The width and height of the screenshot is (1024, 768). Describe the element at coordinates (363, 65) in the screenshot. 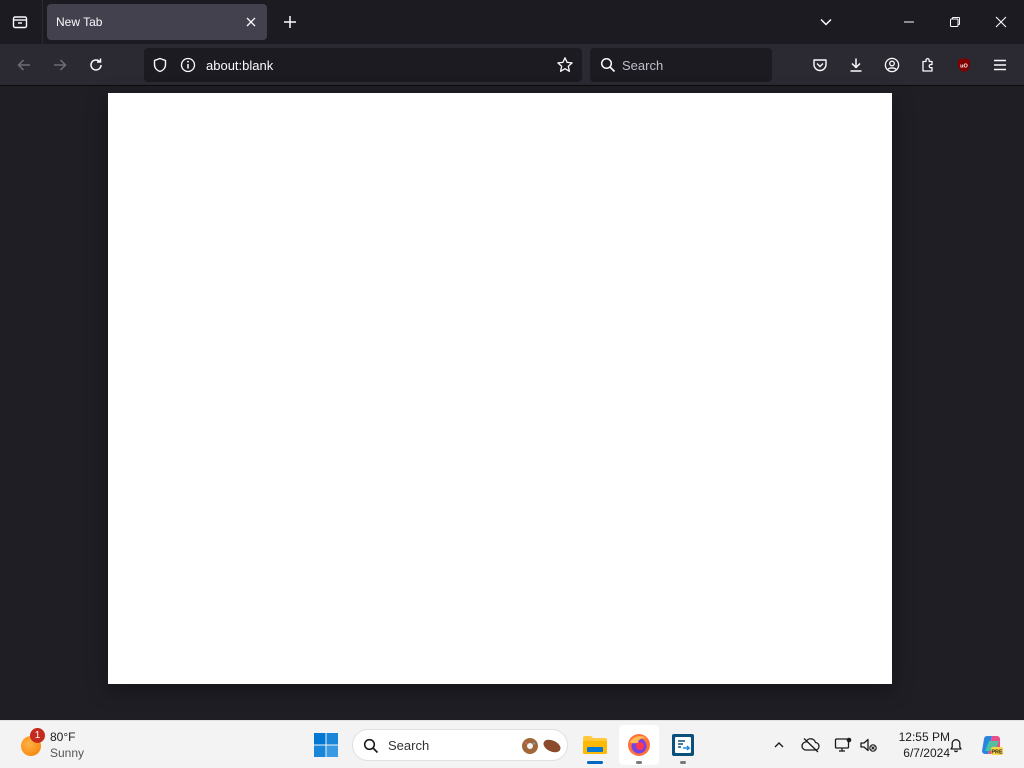

I see `address-bar: about:blank` at that location.